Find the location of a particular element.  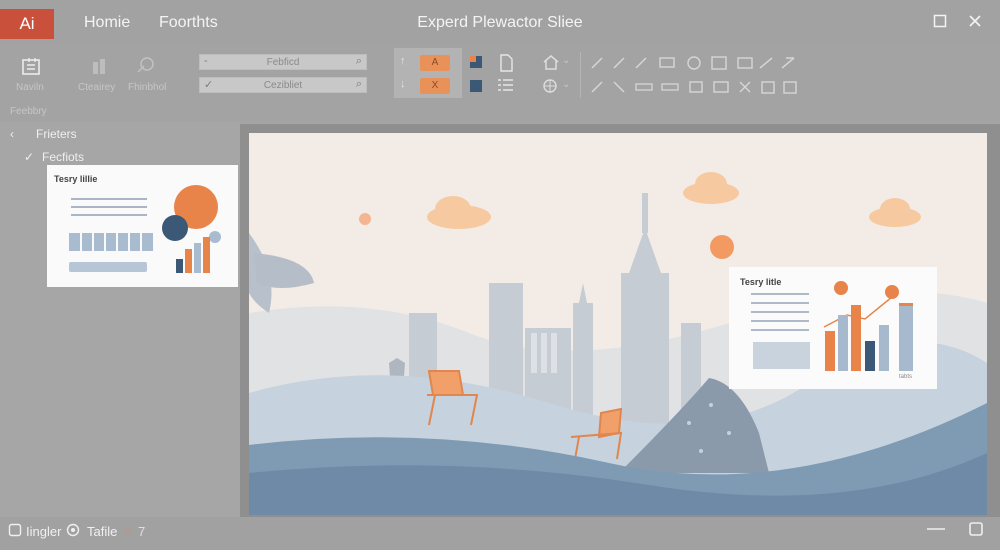

fill-color-button: A is located at coordinates (435, 63).